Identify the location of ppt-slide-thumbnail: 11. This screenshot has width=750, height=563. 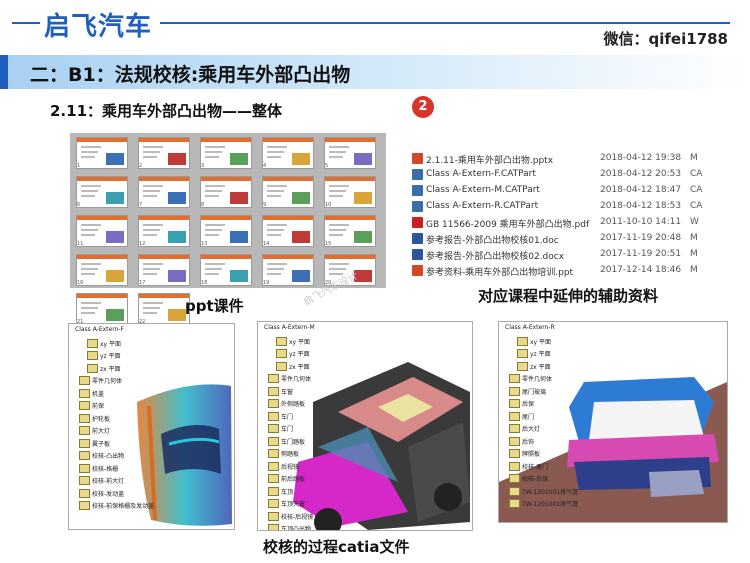
(102, 231).